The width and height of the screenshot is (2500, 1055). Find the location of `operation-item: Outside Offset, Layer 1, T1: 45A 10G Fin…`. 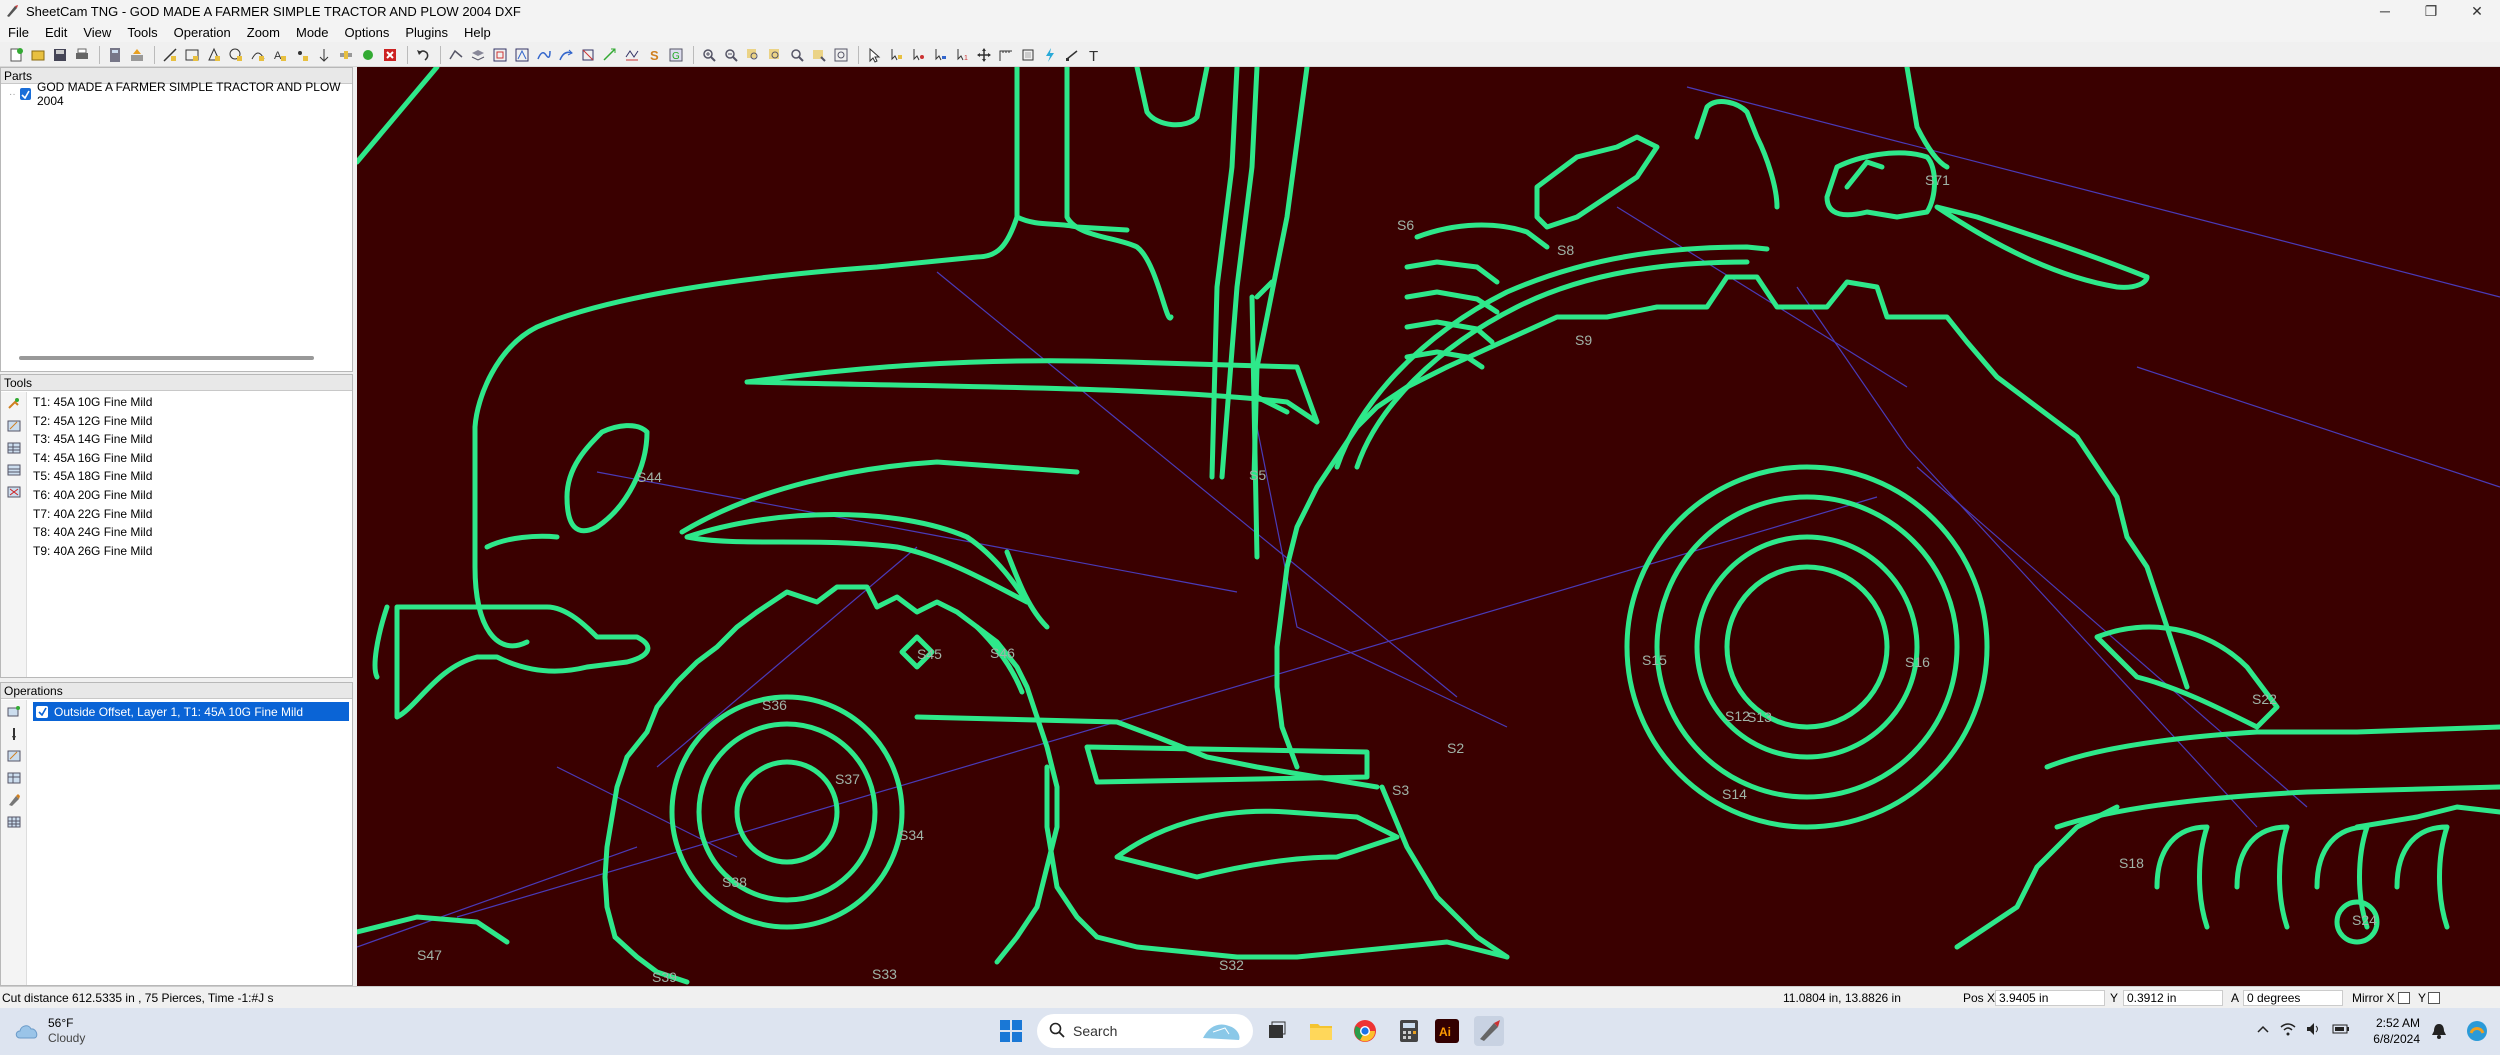

operation-item: Outside Offset, Layer 1, T1: 45A 10G Fin… is located at coordinates (191, 711).